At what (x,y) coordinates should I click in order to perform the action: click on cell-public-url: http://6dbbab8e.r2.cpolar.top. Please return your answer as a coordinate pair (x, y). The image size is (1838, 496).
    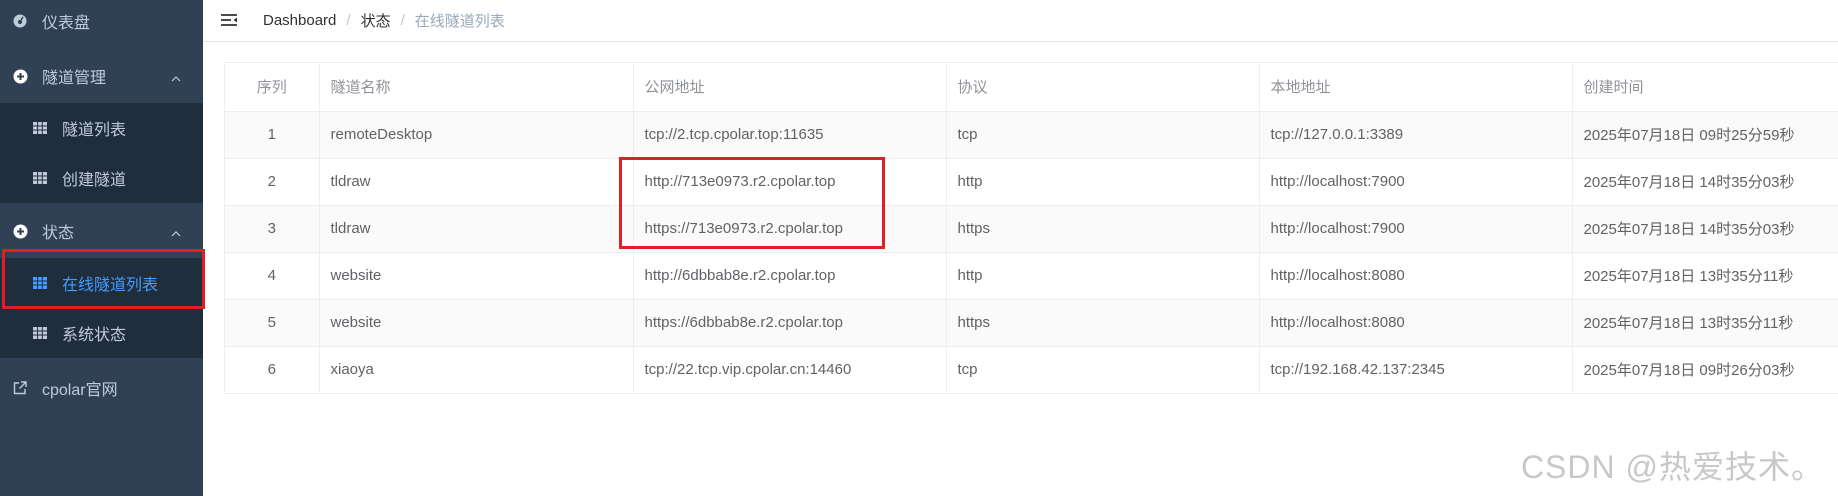
    Looking at the image, I should click on (790, 276).